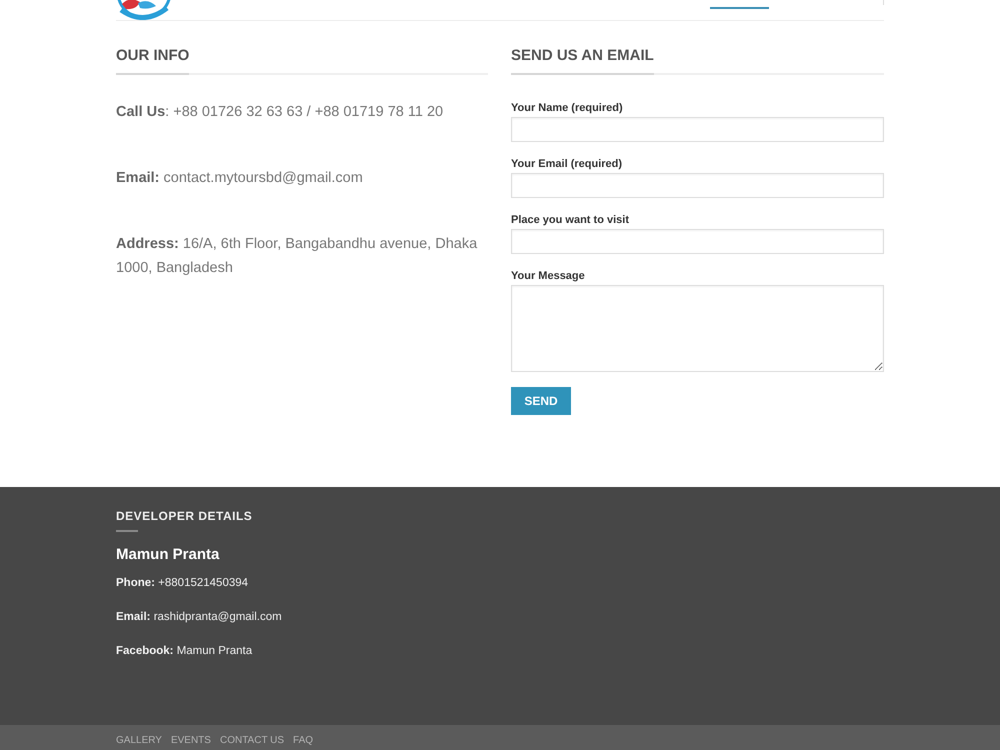  Describe the element at coordinates (190, 741) in the screenshot. I see `footer-link: EVENTS` at that location.